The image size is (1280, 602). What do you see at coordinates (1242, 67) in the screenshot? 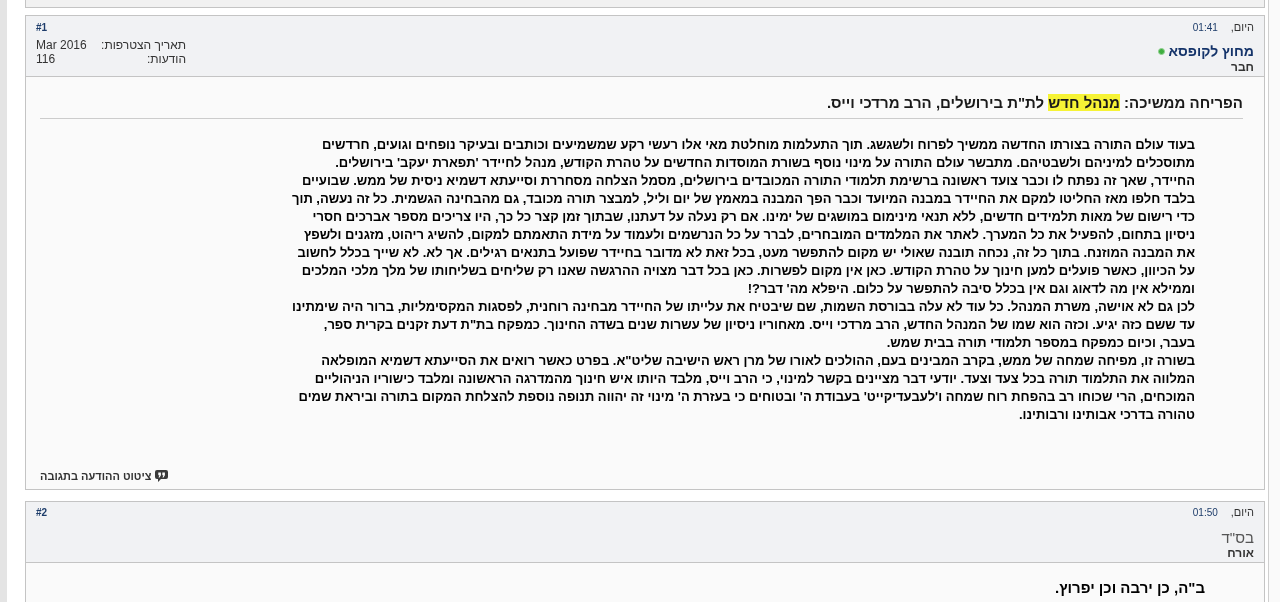
I see `author-role: חבר` at bounding box center [1242, 67].